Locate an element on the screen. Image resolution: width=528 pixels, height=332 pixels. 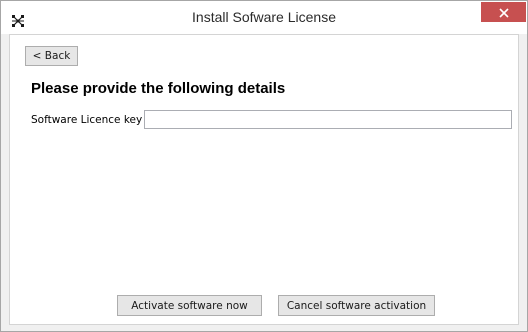
close-icon is located at coordinates (503, 12).